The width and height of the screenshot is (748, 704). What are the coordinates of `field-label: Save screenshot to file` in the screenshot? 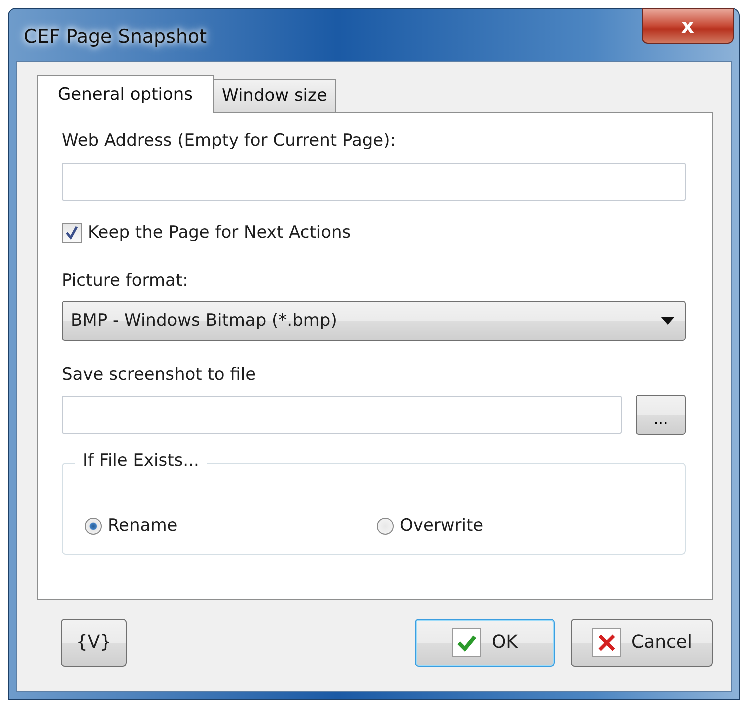 It's located at (160, 375).